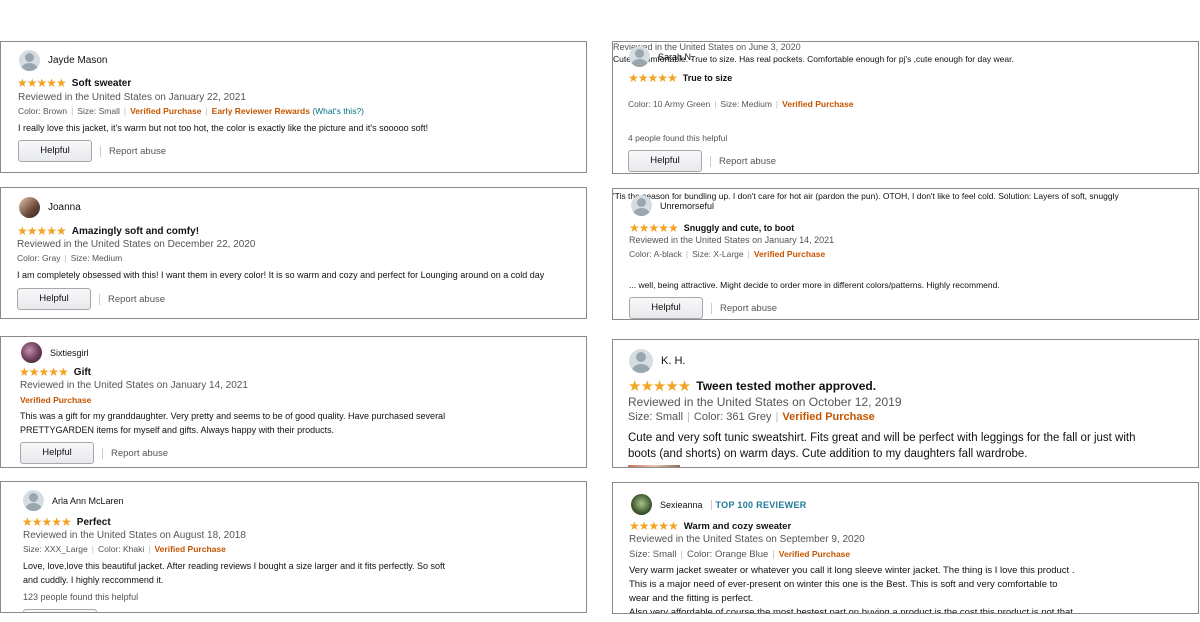 Image resolution: width=1200 pixels, height=622 pixels. I want to click on reviewer-name: Sarah N., so click(676, 57).